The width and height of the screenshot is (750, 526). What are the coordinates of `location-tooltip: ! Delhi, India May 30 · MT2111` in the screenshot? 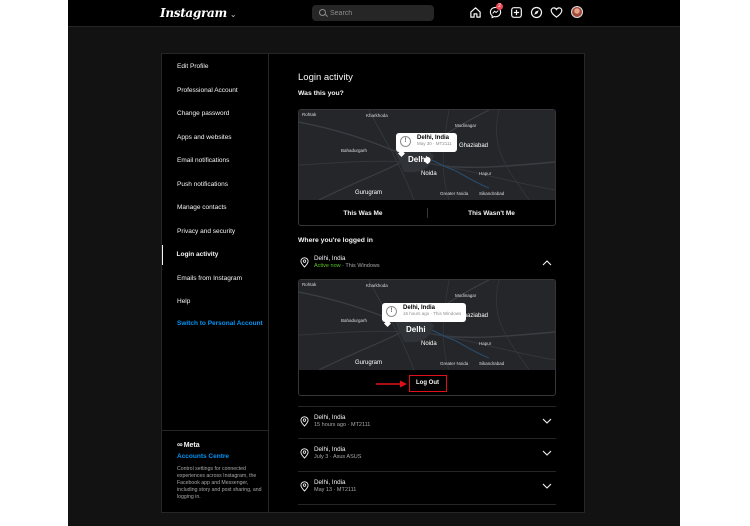 It's located at (426, 142).